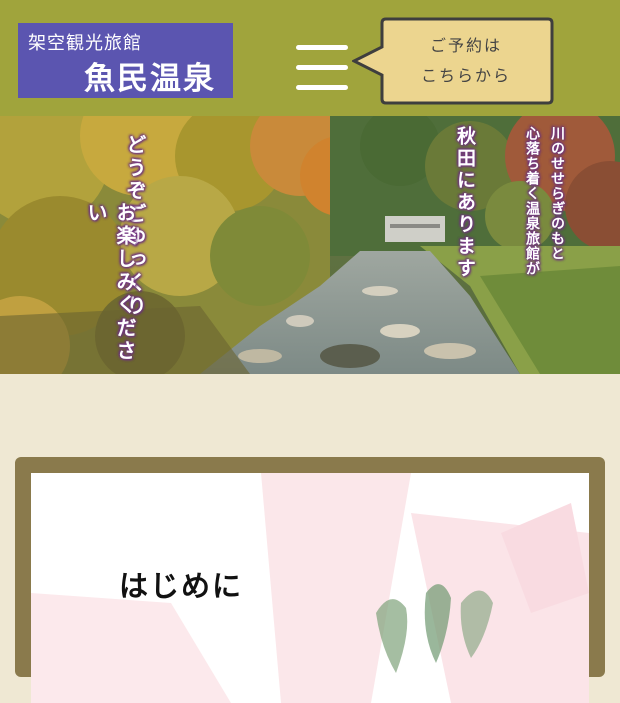 This screenshot has width=620, height=703. Describe the element at coordinates (110, 282) in the screenshot. I see `hero-caption-left-2: お楽しみください` at that location.